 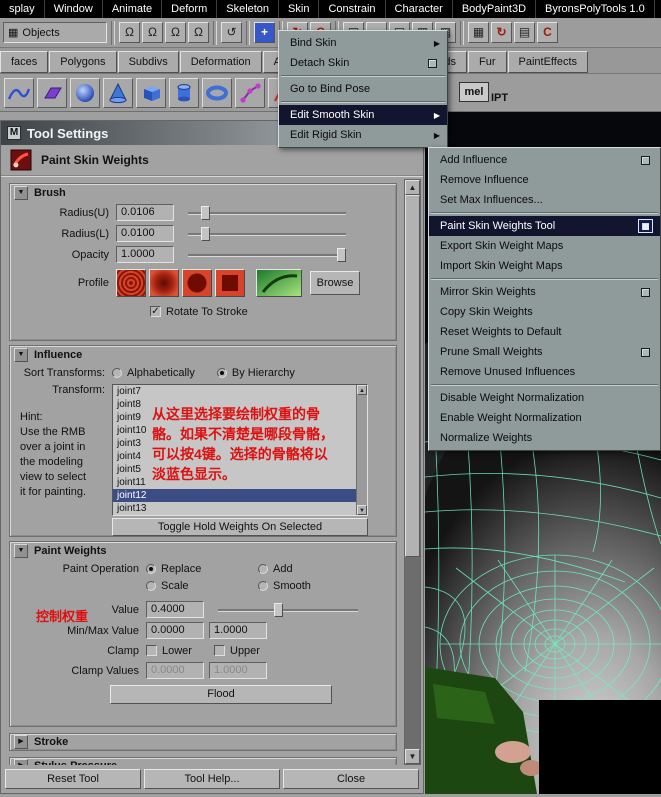 What do you see at coordinates (240, 508) in the screenshot?
I see `list-item-joint13: joint13` at bounding box center [240, 508].